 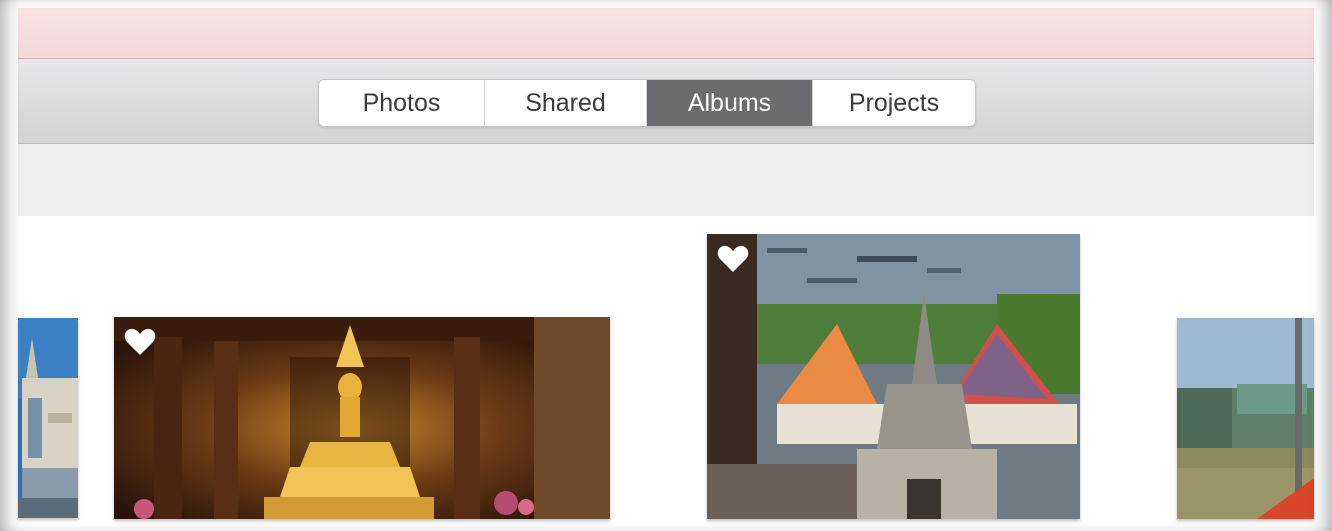 I want to click on view-segmented-control: Photos Shared Albums Projects, so click(x=647, y=103).